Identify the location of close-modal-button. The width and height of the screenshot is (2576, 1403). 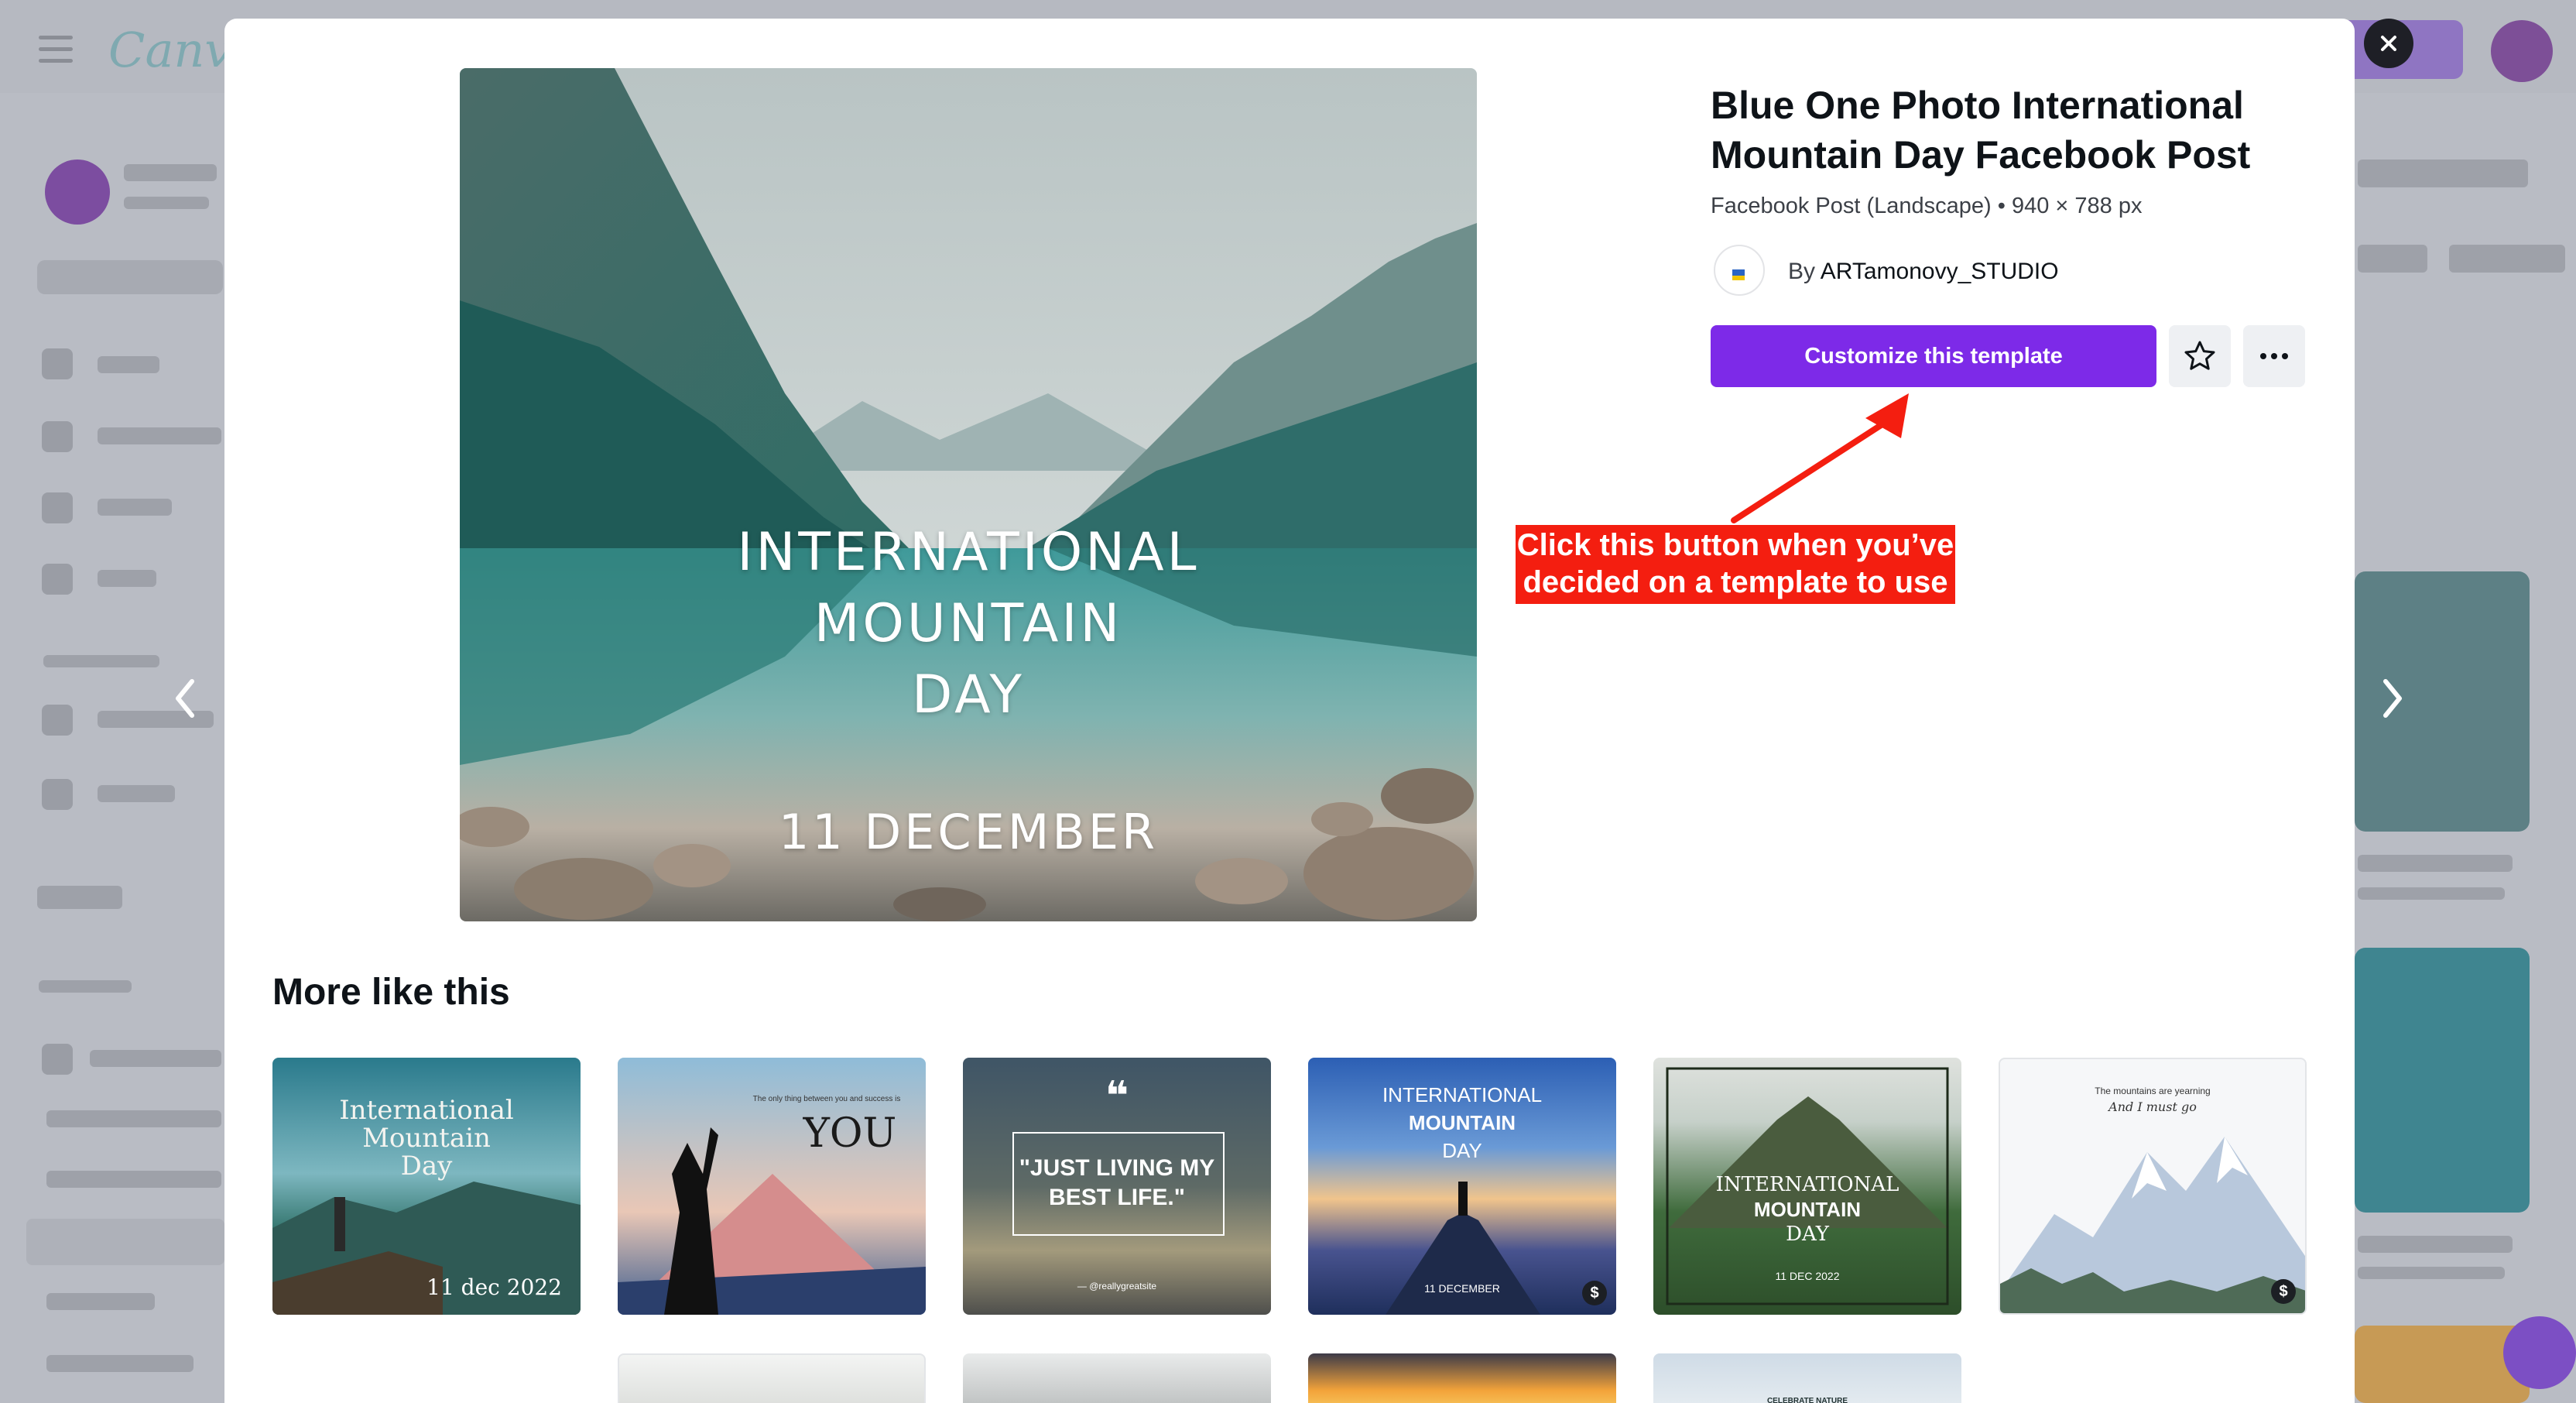
(2389, 44).